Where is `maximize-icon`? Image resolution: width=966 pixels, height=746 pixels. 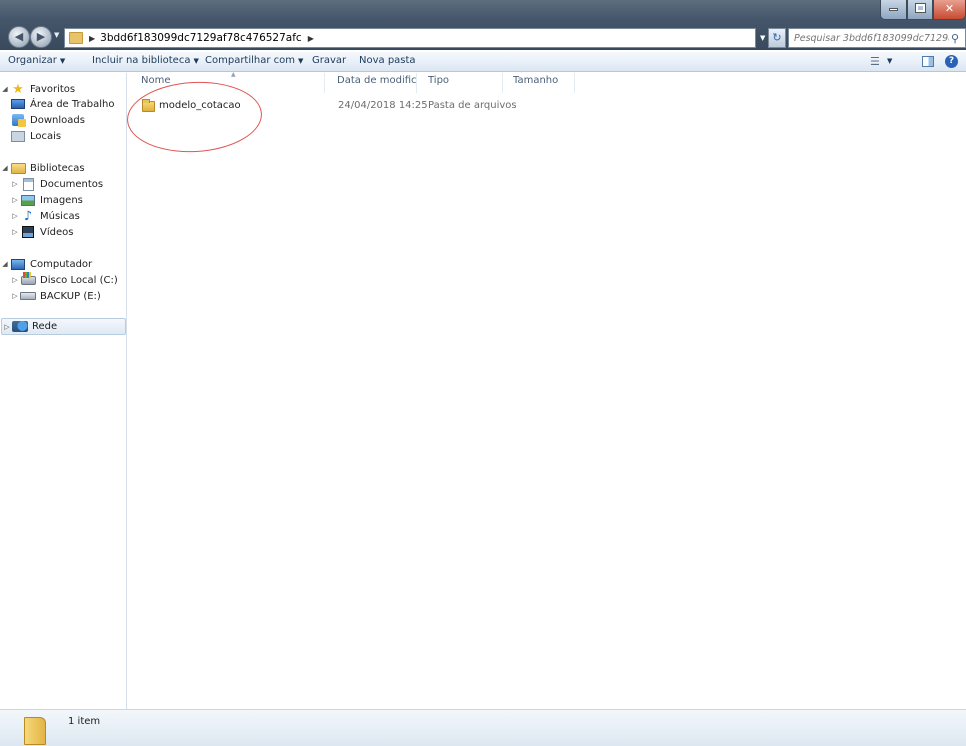
maximize-icon is located at coordinates (920, 8).